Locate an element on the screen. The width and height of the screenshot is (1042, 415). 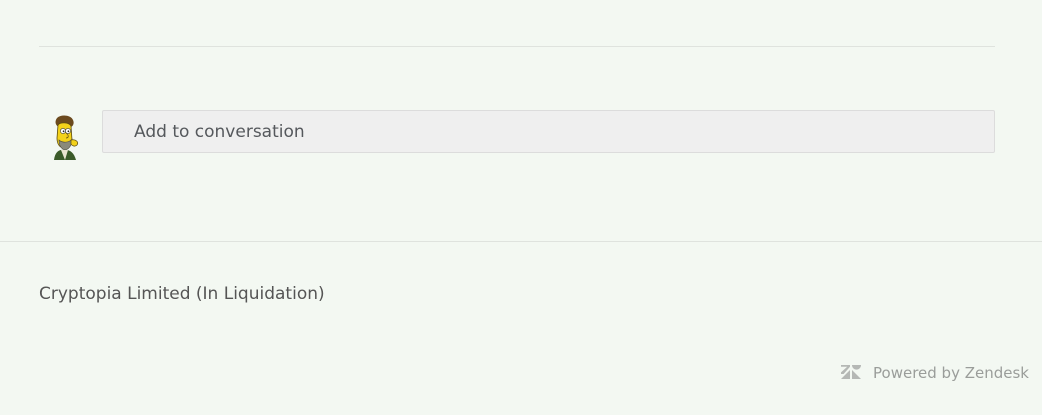
powered-by-label: Powered by Zendesk is located at coordinates (951, 373).